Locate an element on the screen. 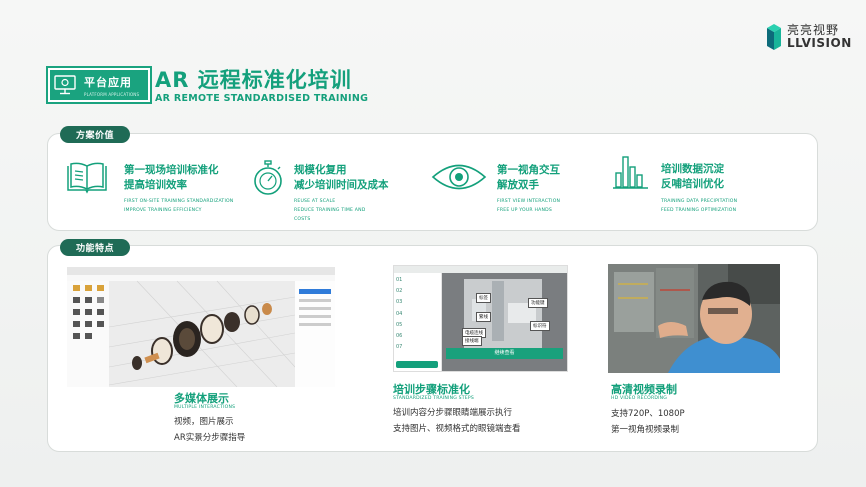 This screenshot has height=487, width=866. step-03: 03 is located at coordinates (399, 302).